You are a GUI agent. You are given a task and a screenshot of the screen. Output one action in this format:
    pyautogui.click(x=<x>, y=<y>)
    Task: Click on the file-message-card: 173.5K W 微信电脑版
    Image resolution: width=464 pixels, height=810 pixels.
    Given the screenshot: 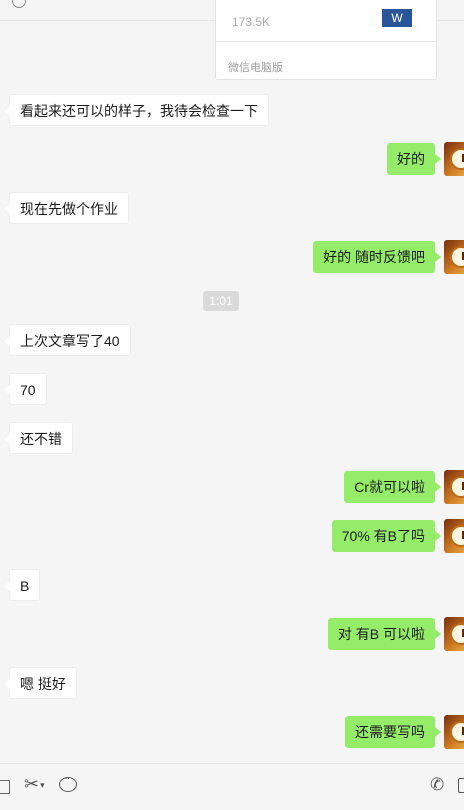 What is the action you would take?
    pyautogui.click(x=326, y=40)
    